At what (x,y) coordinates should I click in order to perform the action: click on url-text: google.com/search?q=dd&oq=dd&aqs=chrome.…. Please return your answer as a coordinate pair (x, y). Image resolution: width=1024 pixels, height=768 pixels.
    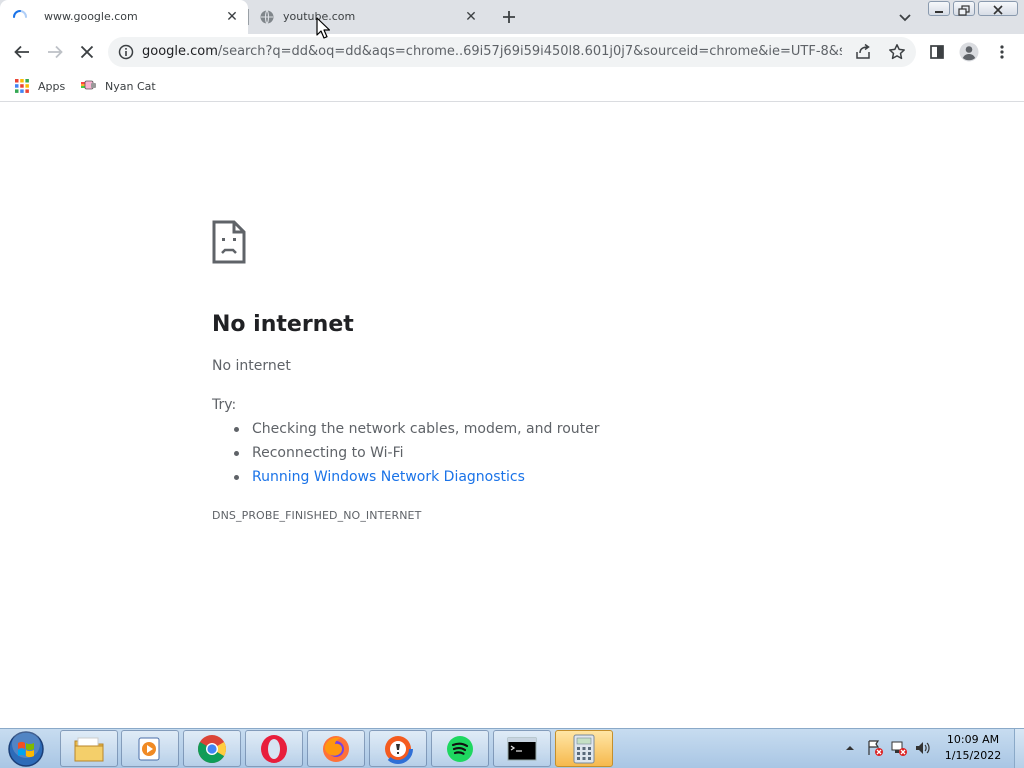
    Looking at the image, I should click on (492, 51).